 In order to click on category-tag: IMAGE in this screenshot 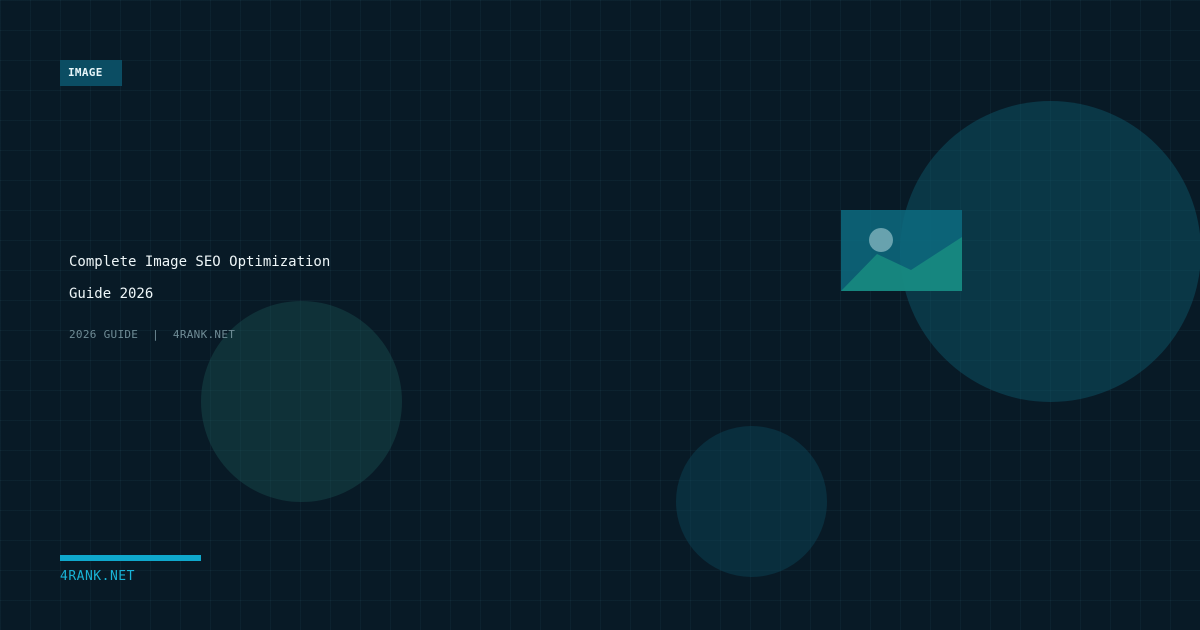, I will do `click(91, 73)`.